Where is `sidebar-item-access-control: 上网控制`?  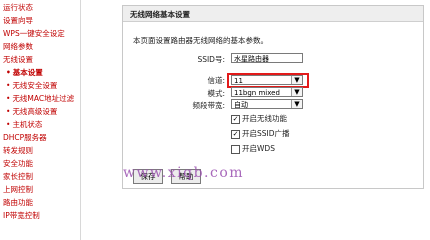 sidebar-item-access-control: 上网控制 is located at coordinates (18, 190).